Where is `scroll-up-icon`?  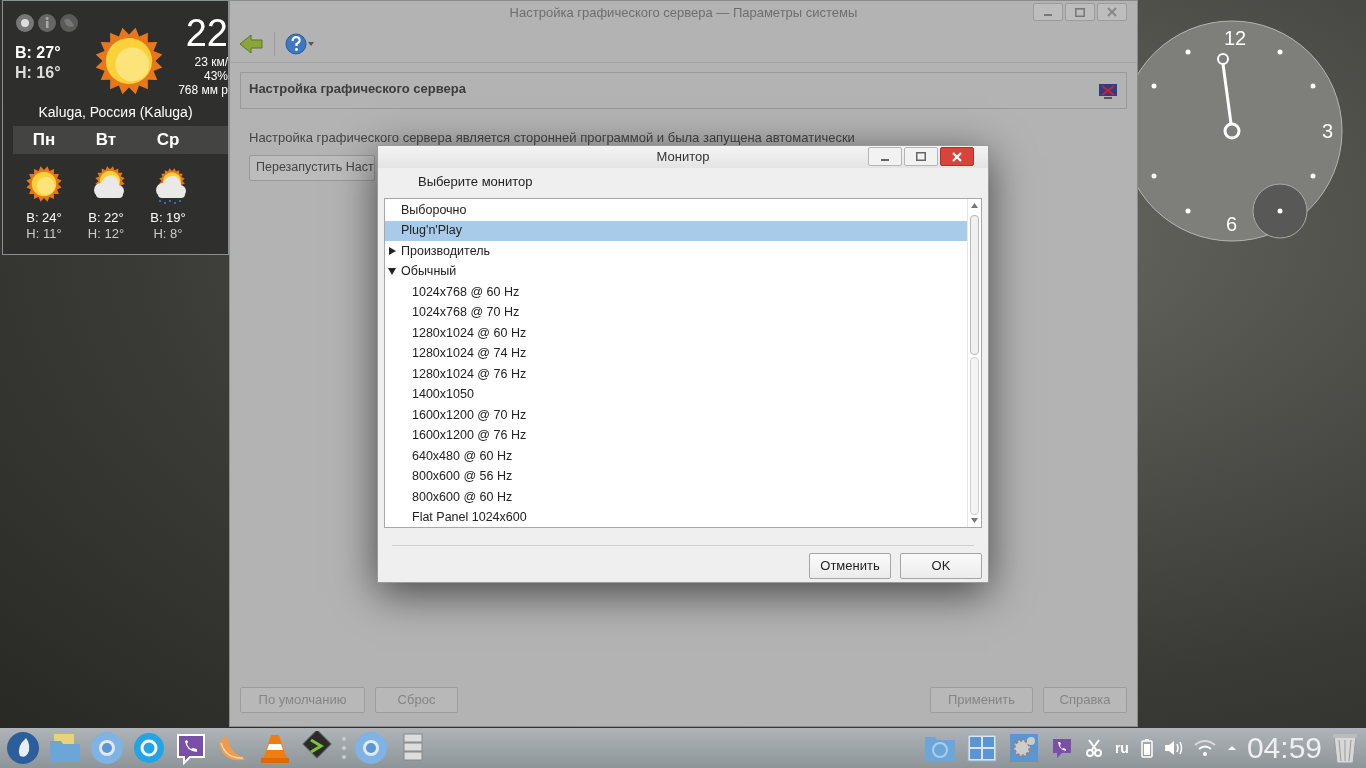
scroll-up-icon is located at coordinates (974, 206).